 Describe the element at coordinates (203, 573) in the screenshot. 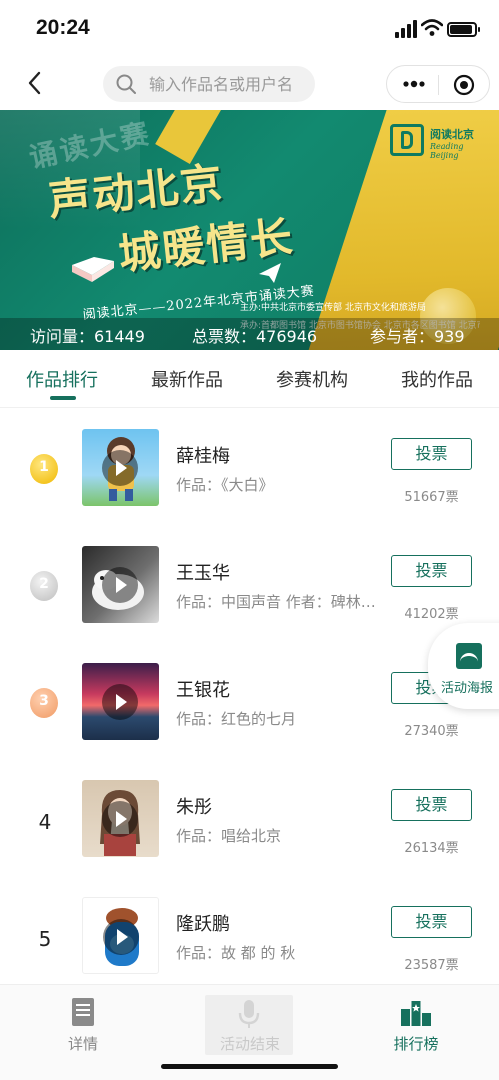

I see `entrant-name: 王玉华` at that location.